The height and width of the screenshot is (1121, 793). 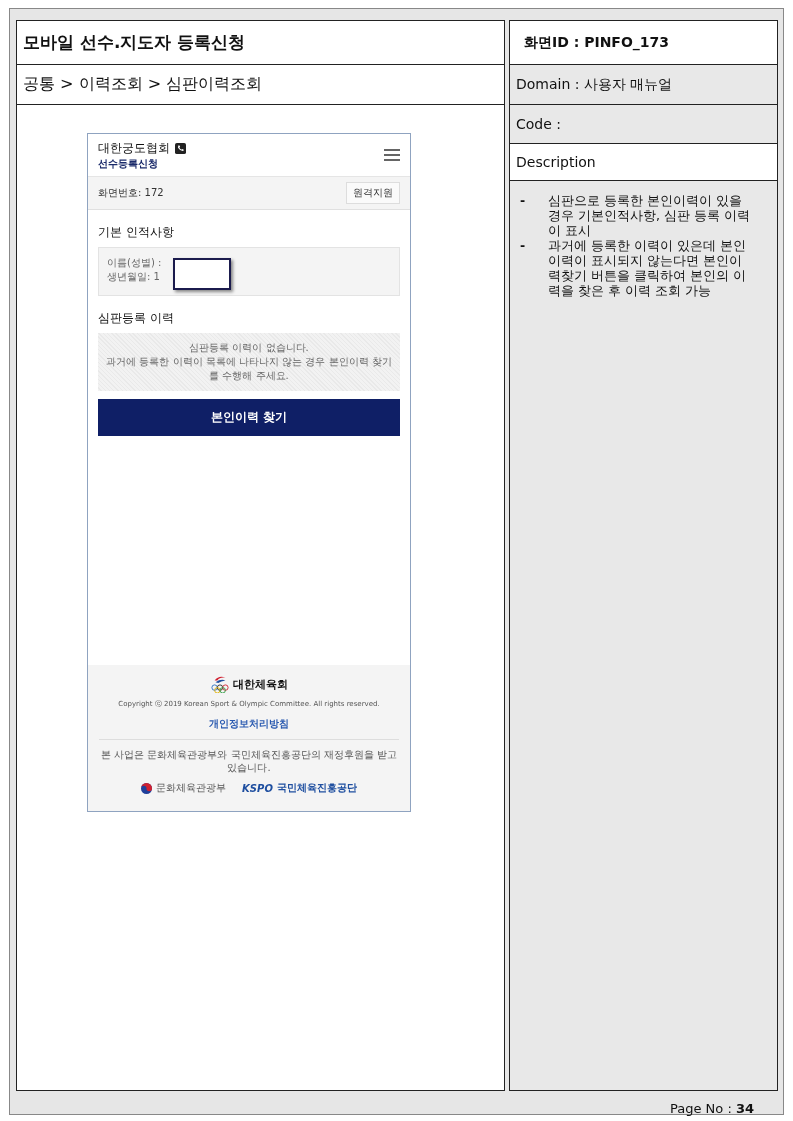 I want to click on sponsor-text: 본 사업은 문화체육관광부와 국민체육진흥공단의 재정후원을 받고 있습니다., so click(x=249, y=761).